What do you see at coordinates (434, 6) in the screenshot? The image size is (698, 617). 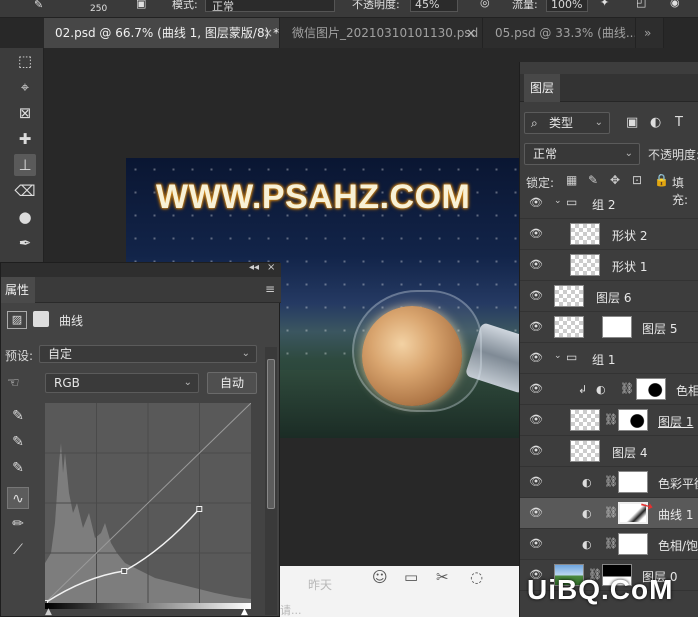 I see `opacity-field: 45%` at bounding box center [434, 6].